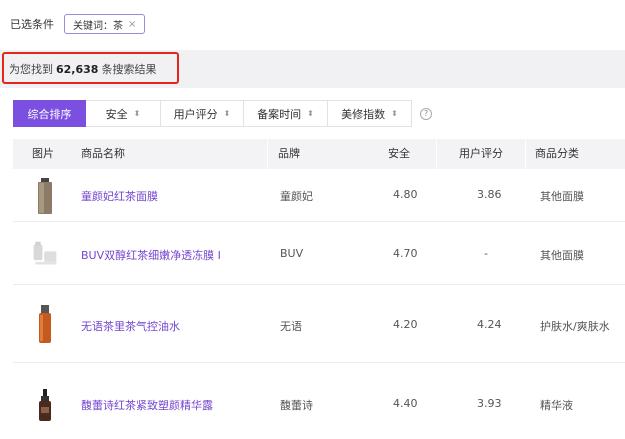  What do you see at coordinates (296, 196) in the screenshot?
I see `brand-cell: 童颜妃` at bounding box center [296, 196].